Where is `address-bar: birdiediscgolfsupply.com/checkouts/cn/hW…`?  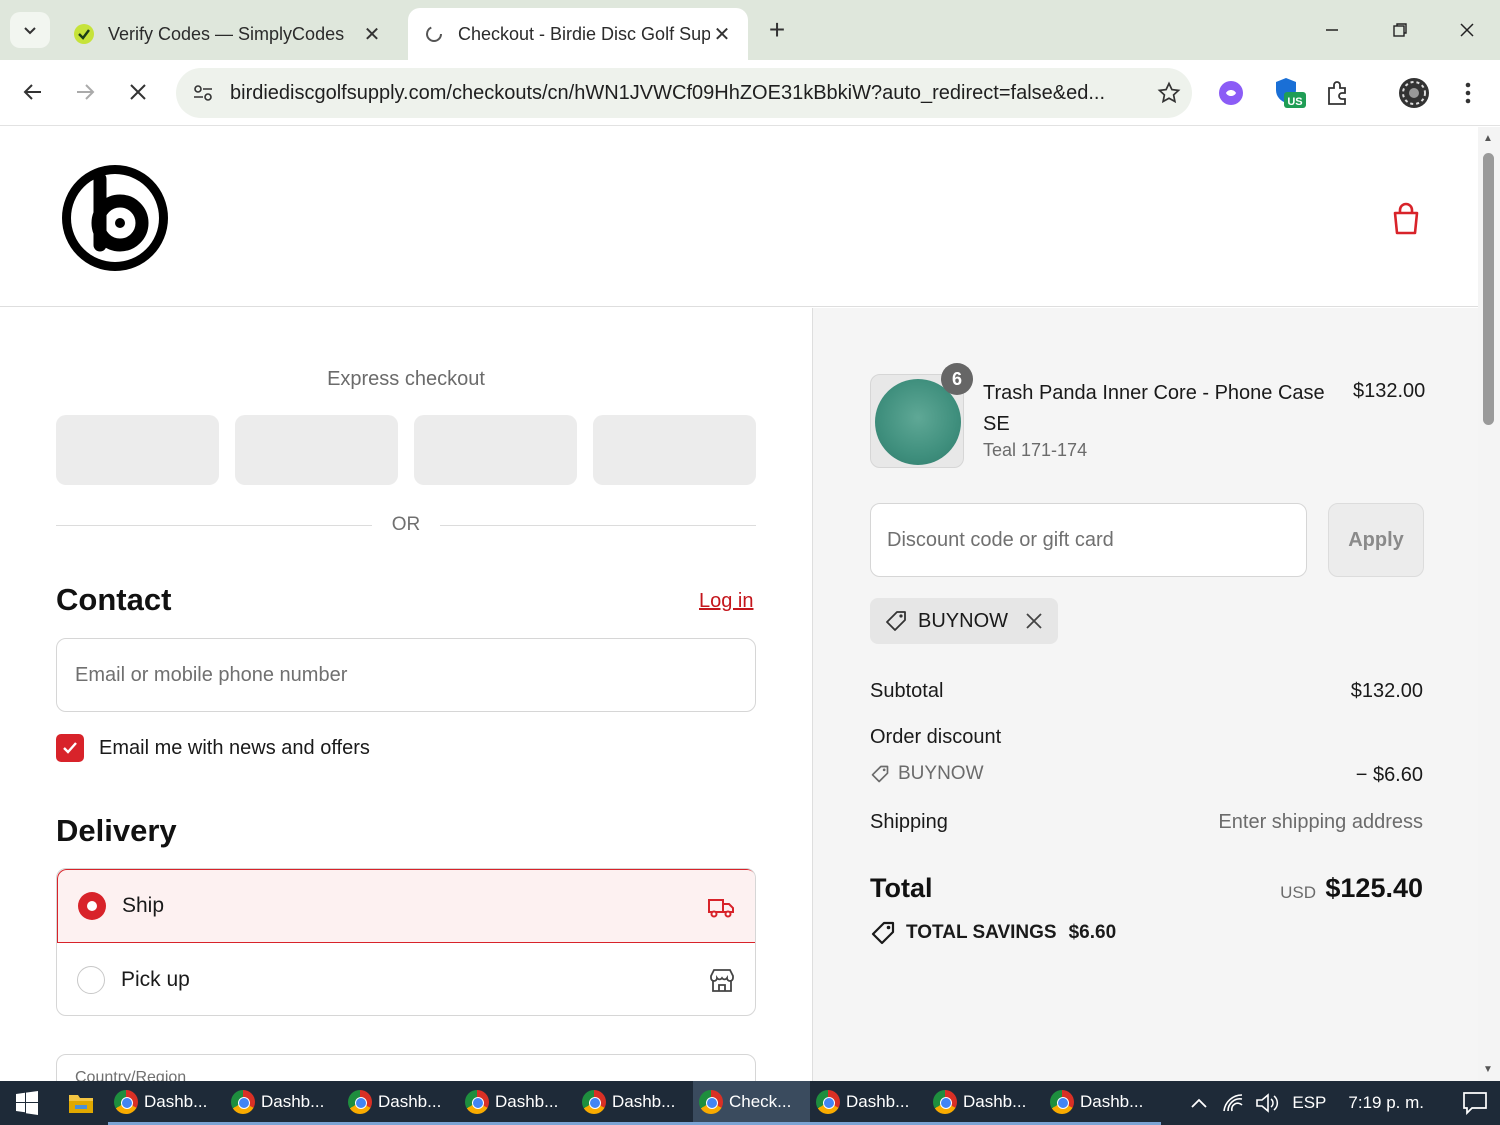
address-bar: birdiediscgolfsupply.com/checkouts/cn/hW… is located at coordinates (684, 93).